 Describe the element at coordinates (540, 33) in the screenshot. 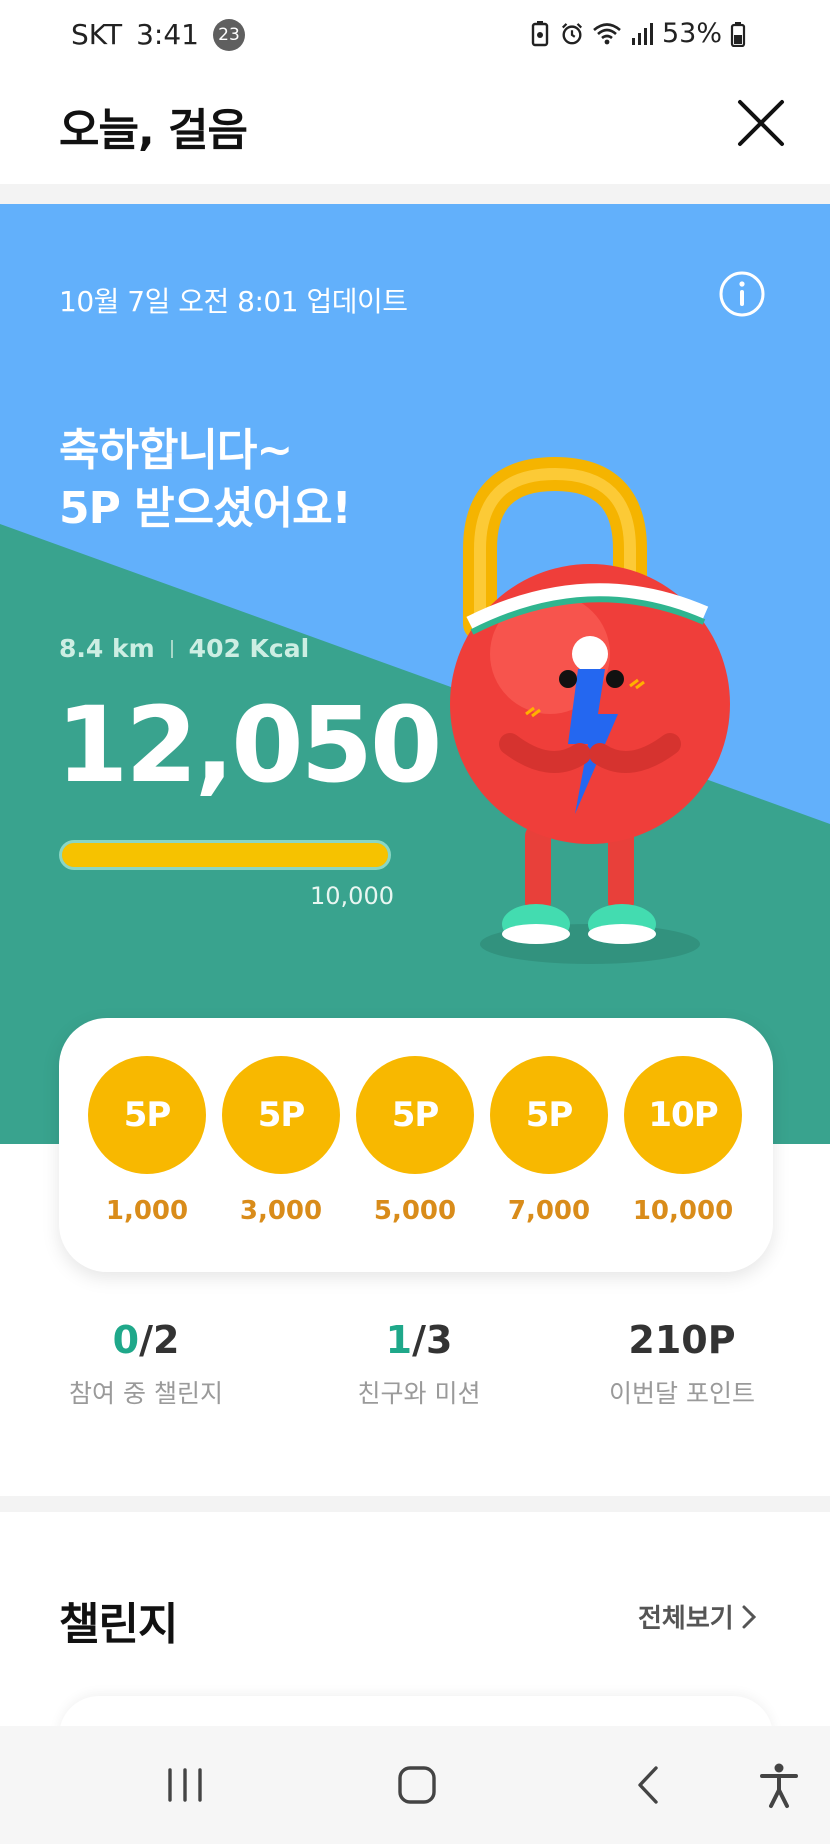

I see `battery-saver-icon` at that location.